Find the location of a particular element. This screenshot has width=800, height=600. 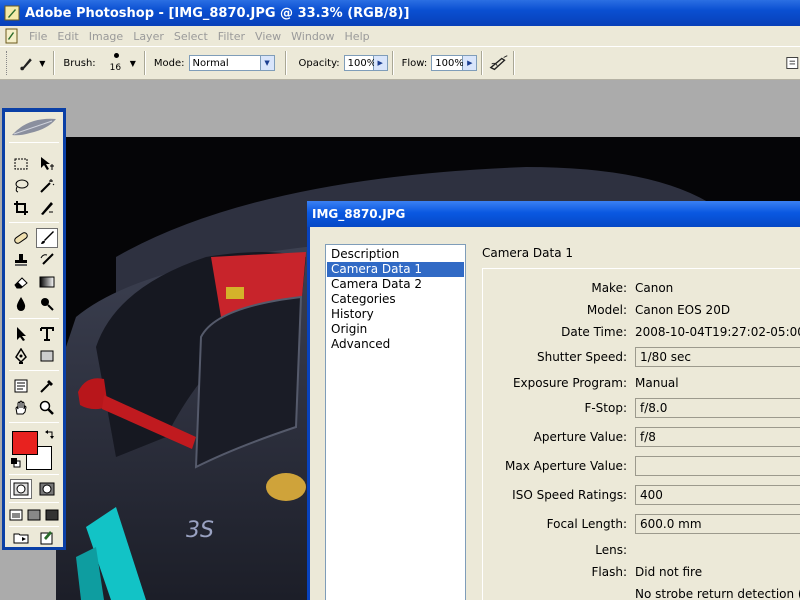

make-row: Make: Canon is located at coordinates (641, 288).